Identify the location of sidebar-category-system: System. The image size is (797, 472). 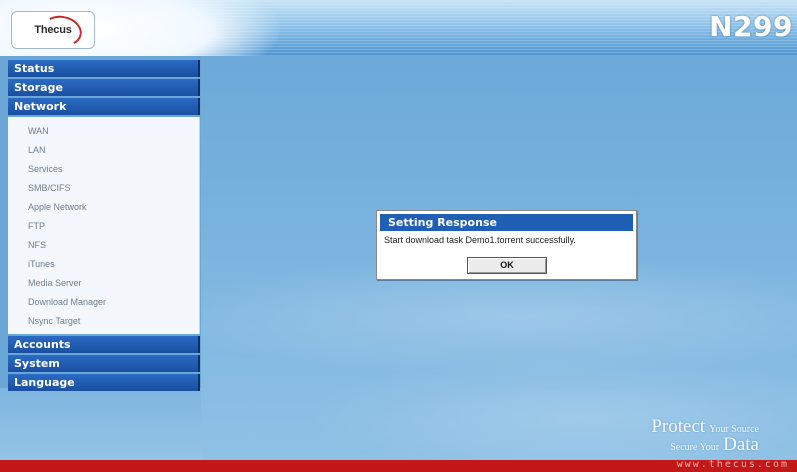
(104, 363).